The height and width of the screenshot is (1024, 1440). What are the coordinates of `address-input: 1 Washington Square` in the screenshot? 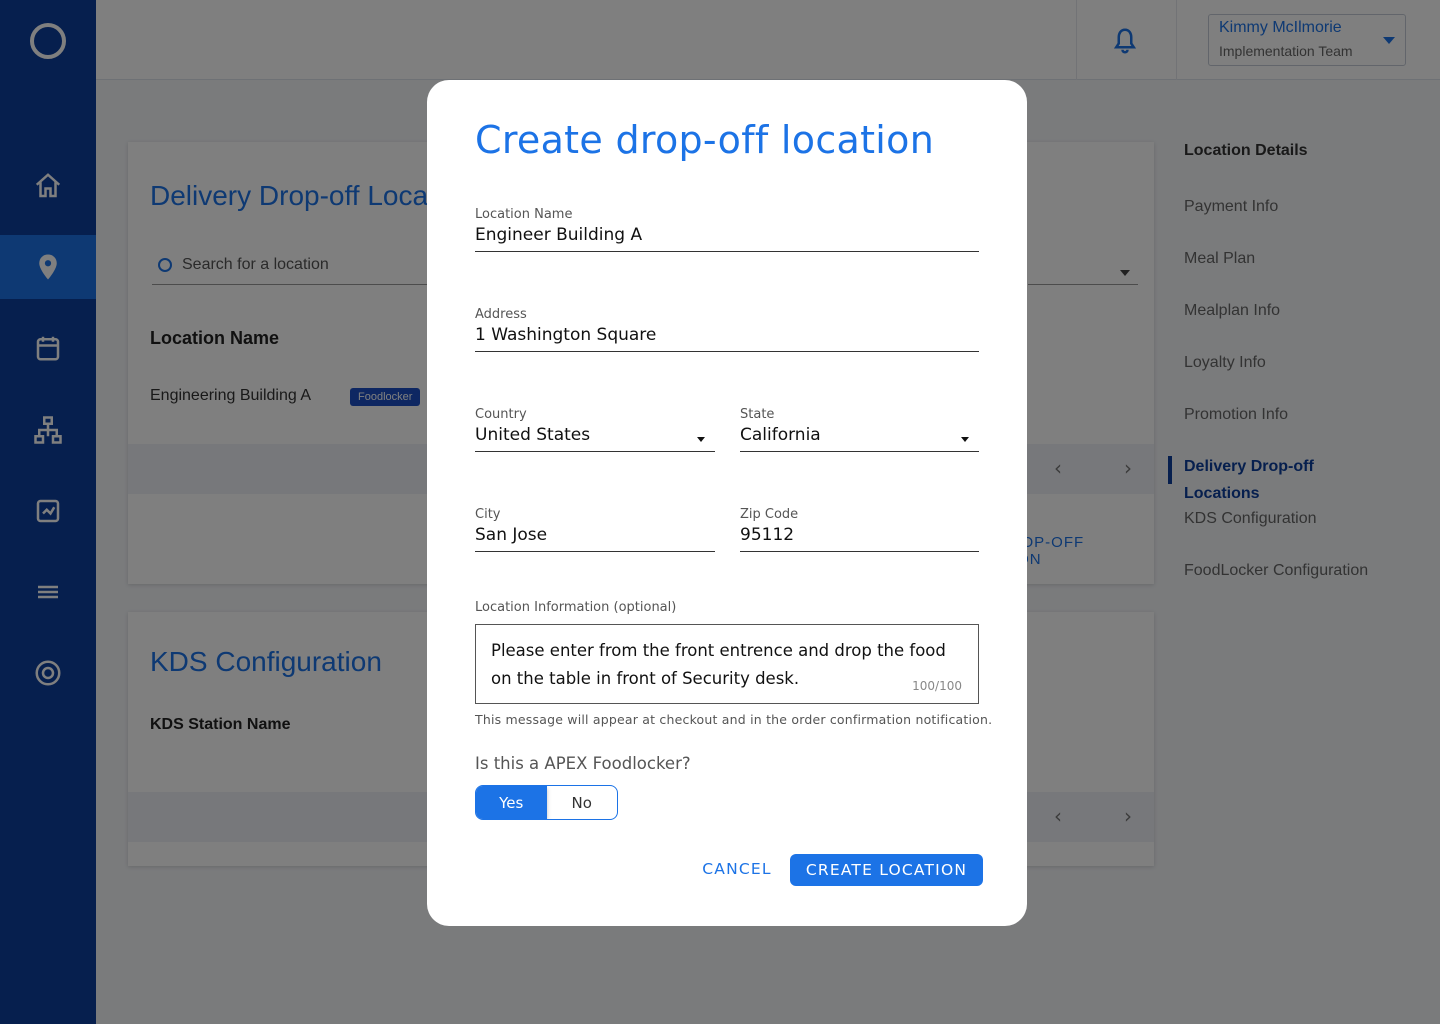 It's located at (727, 337).